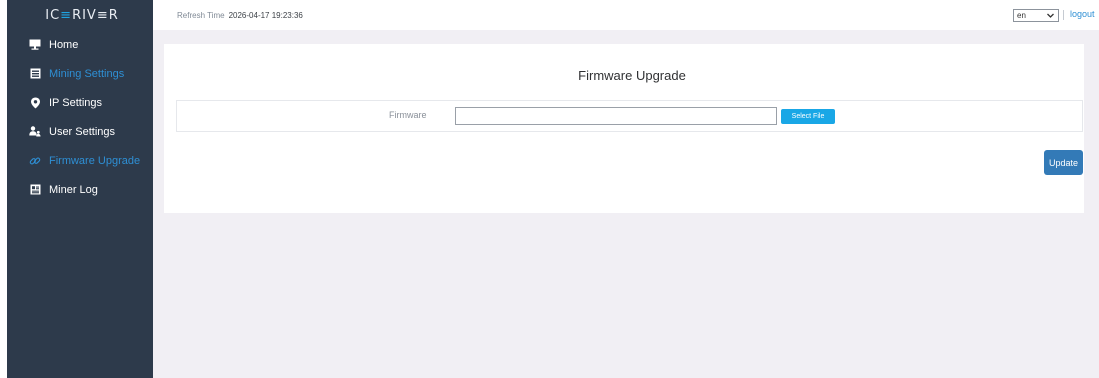 Image resolution: width=1099 pixels, height=378 pixels. Describe the element at coordinates (87, 73) in the screenshot. I see `sidebar-item-label: Mining Settings` at that location.